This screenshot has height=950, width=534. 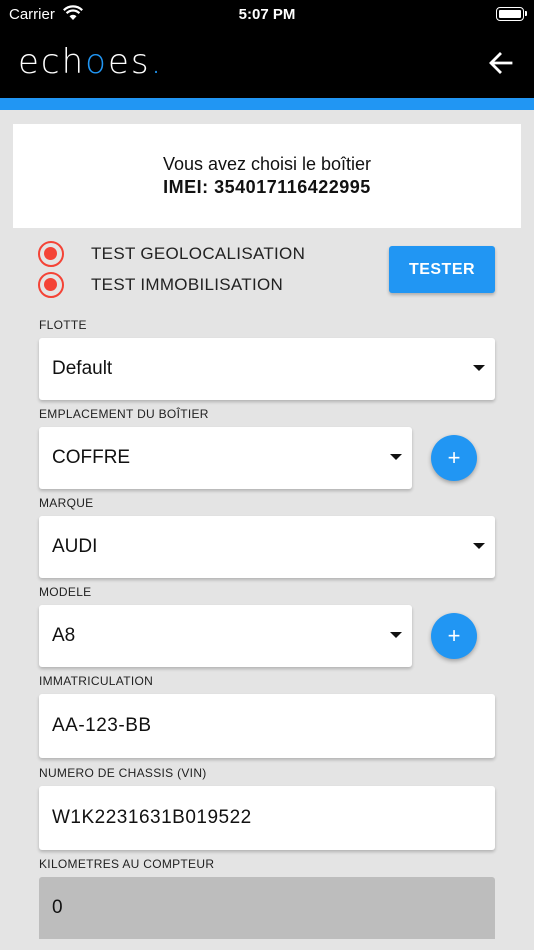 I want to click on flotte-value: Default, so click(x=82, y=368).